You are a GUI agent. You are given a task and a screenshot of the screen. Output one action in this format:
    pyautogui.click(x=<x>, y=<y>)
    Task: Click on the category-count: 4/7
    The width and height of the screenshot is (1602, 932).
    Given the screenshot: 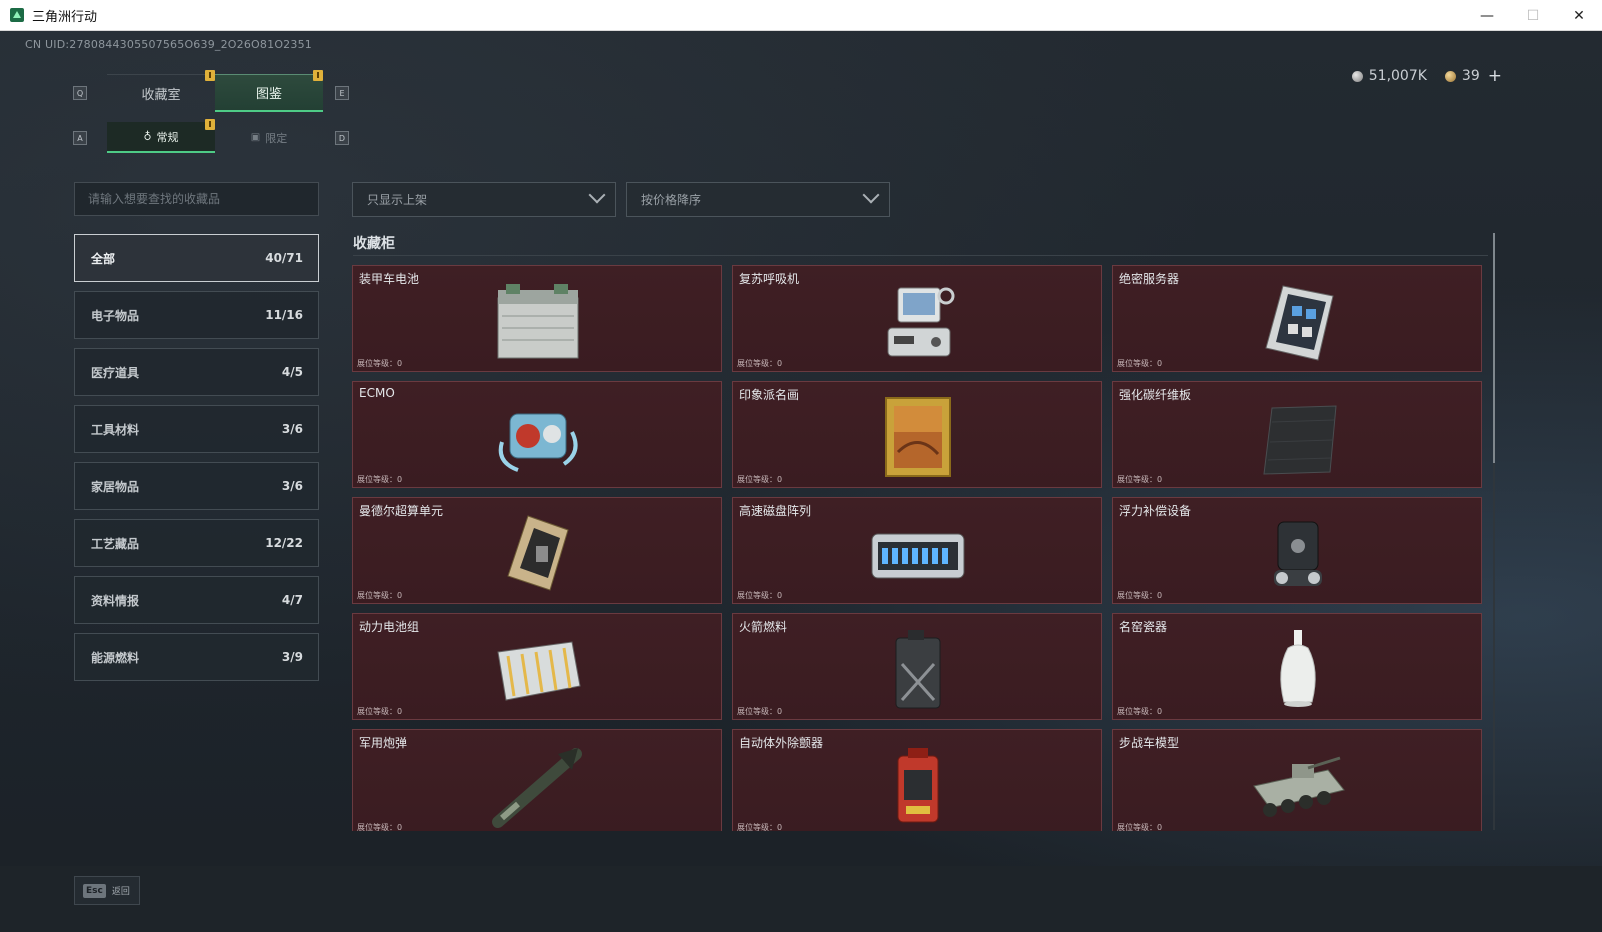 What is the action you would take?
    pyautogui.click(x=292, y=600)
    